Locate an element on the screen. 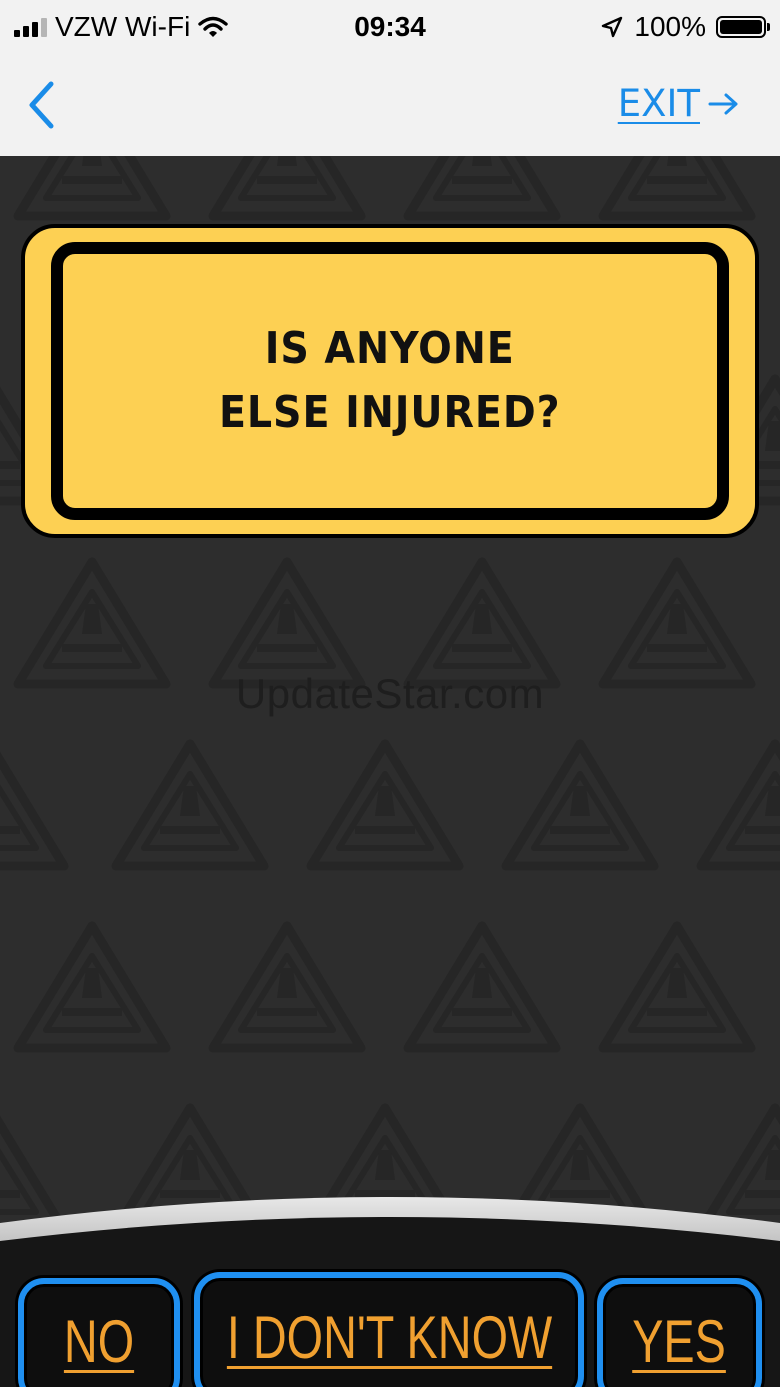 The image size is (780, 1387). back-button is located at coordinates (41, 105).